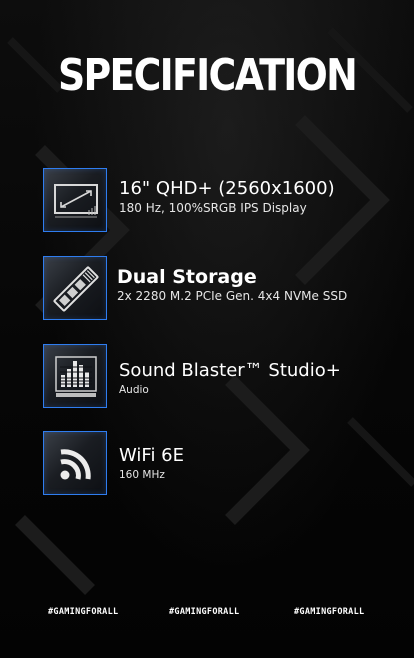  I want to click on spec-item-wifi: WiFi 6E 160 MHz, so click(223, 464).